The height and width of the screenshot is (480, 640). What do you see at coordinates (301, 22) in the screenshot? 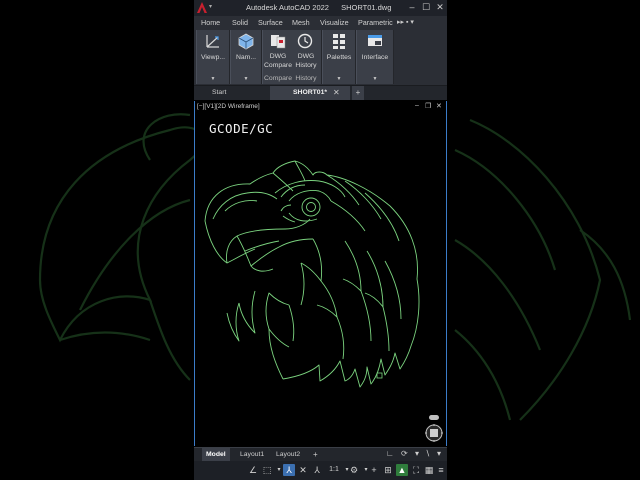
I see `tab-mesh: Mesh` at bounding box center [301, 22].